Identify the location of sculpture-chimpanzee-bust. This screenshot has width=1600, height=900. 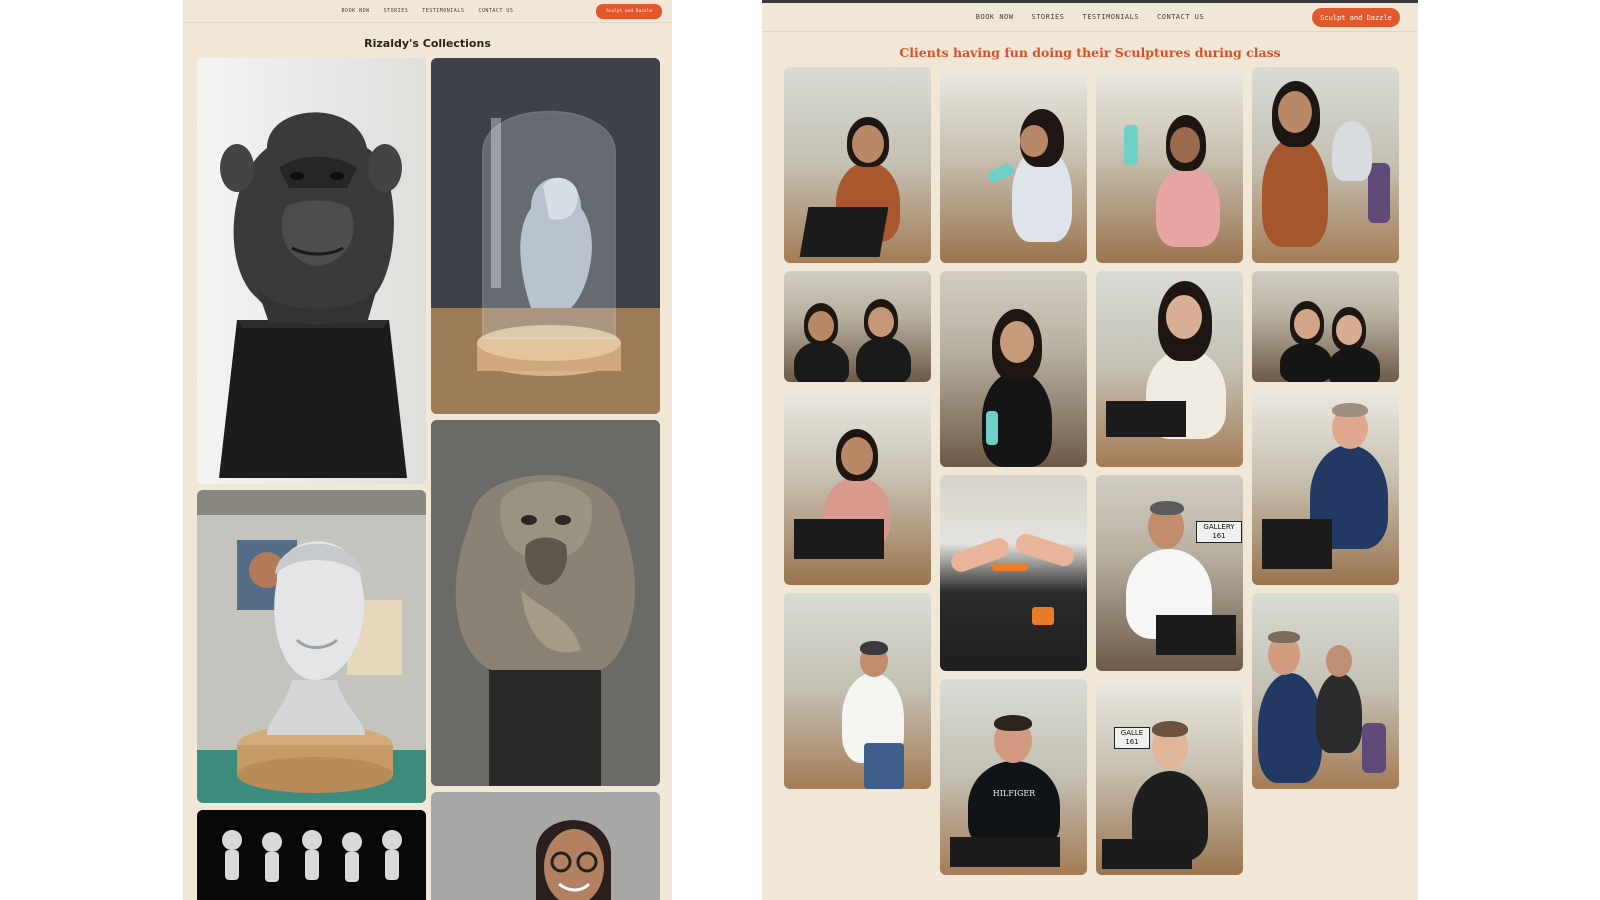
(311, 271).